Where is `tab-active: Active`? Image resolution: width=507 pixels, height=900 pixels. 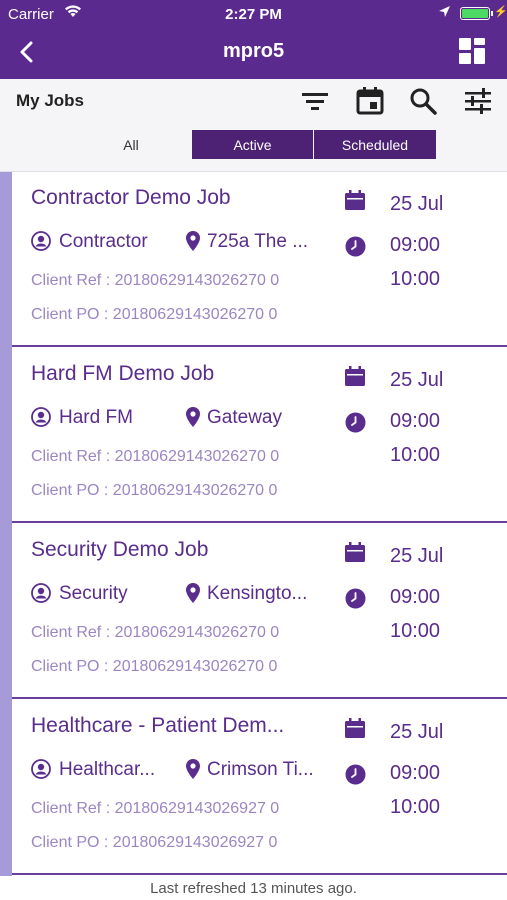
tab-active: Active is located at coordinates (253, 144).